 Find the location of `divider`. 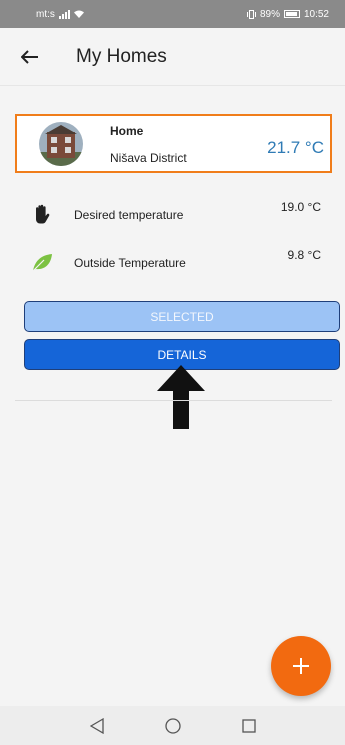

divider is located at coordinates (173, 400).